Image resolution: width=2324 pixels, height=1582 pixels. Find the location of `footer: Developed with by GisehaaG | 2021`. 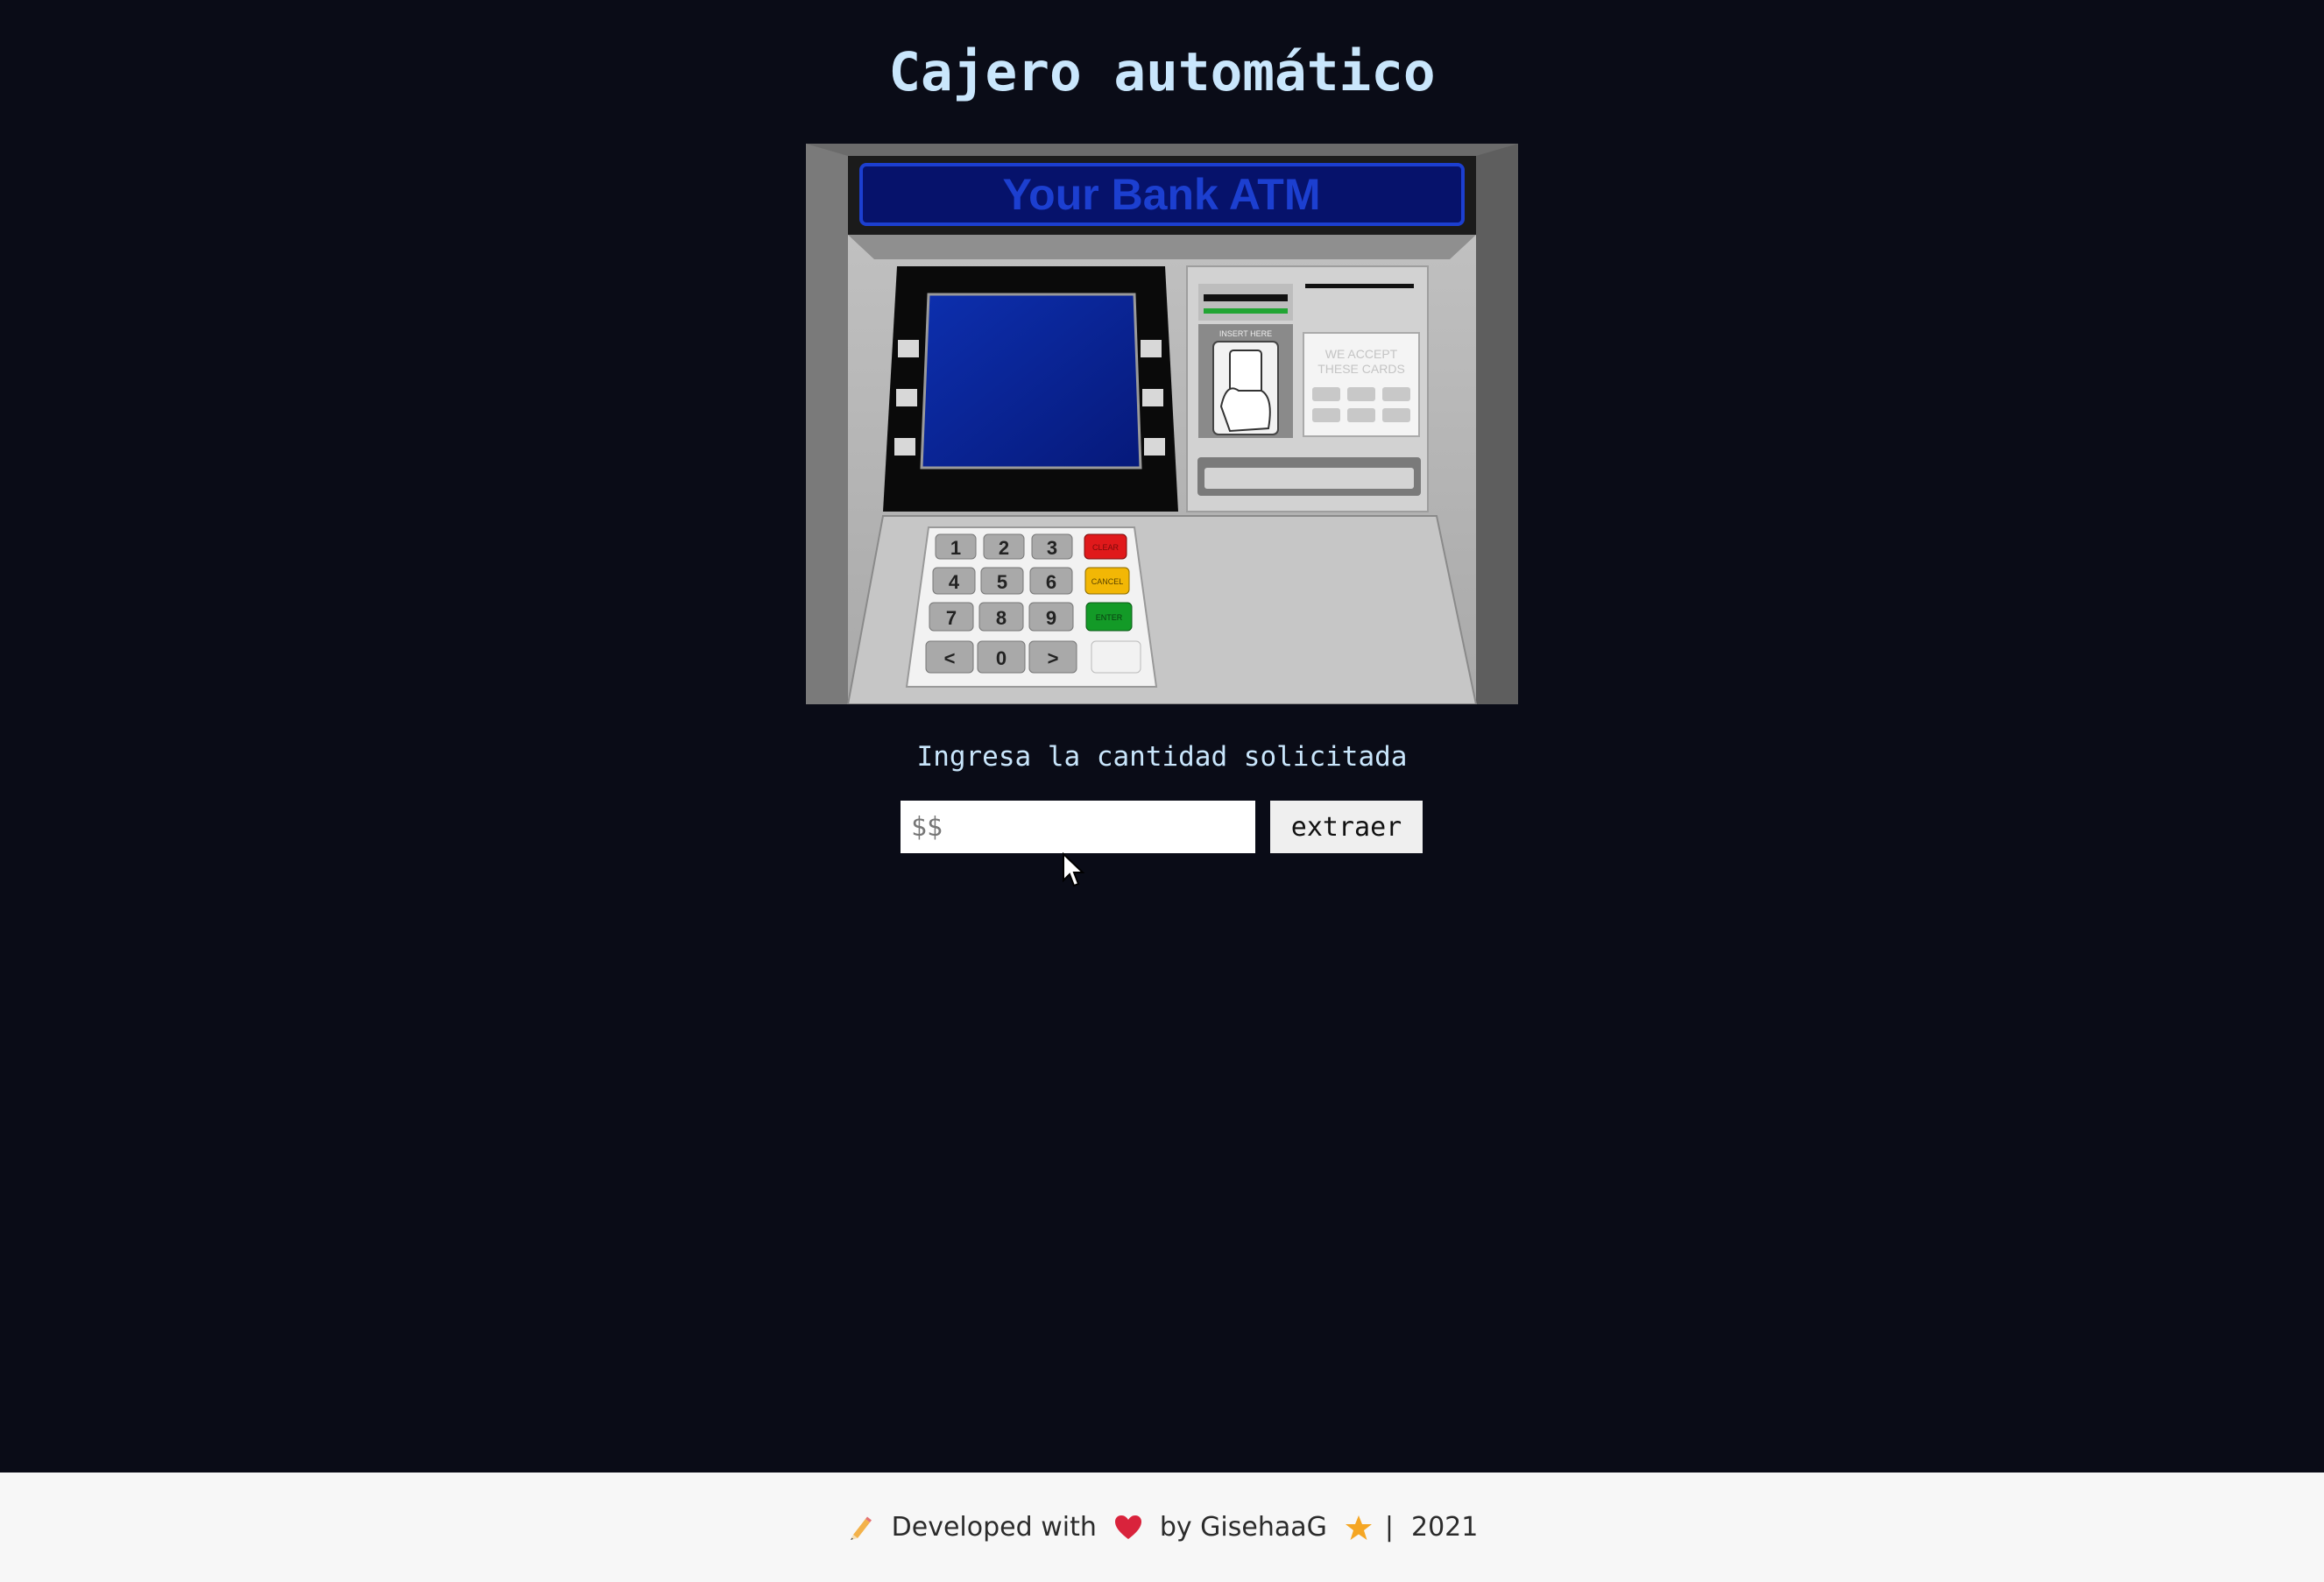

footer: Developed with by GisehaaG | 2021 is located at coordinates (1162, 1527).